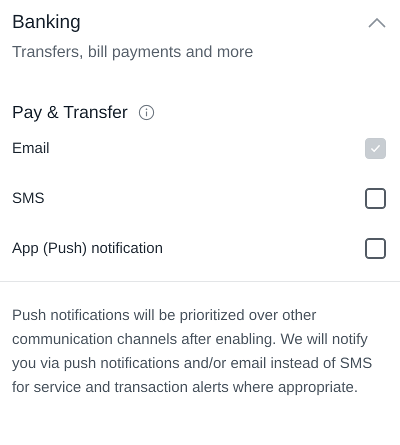 The image size is (400, 445). What do you see at coordinates (28, 198) in the screenshot?
I see `option-label: SMS` at bounding box center [28, 198].